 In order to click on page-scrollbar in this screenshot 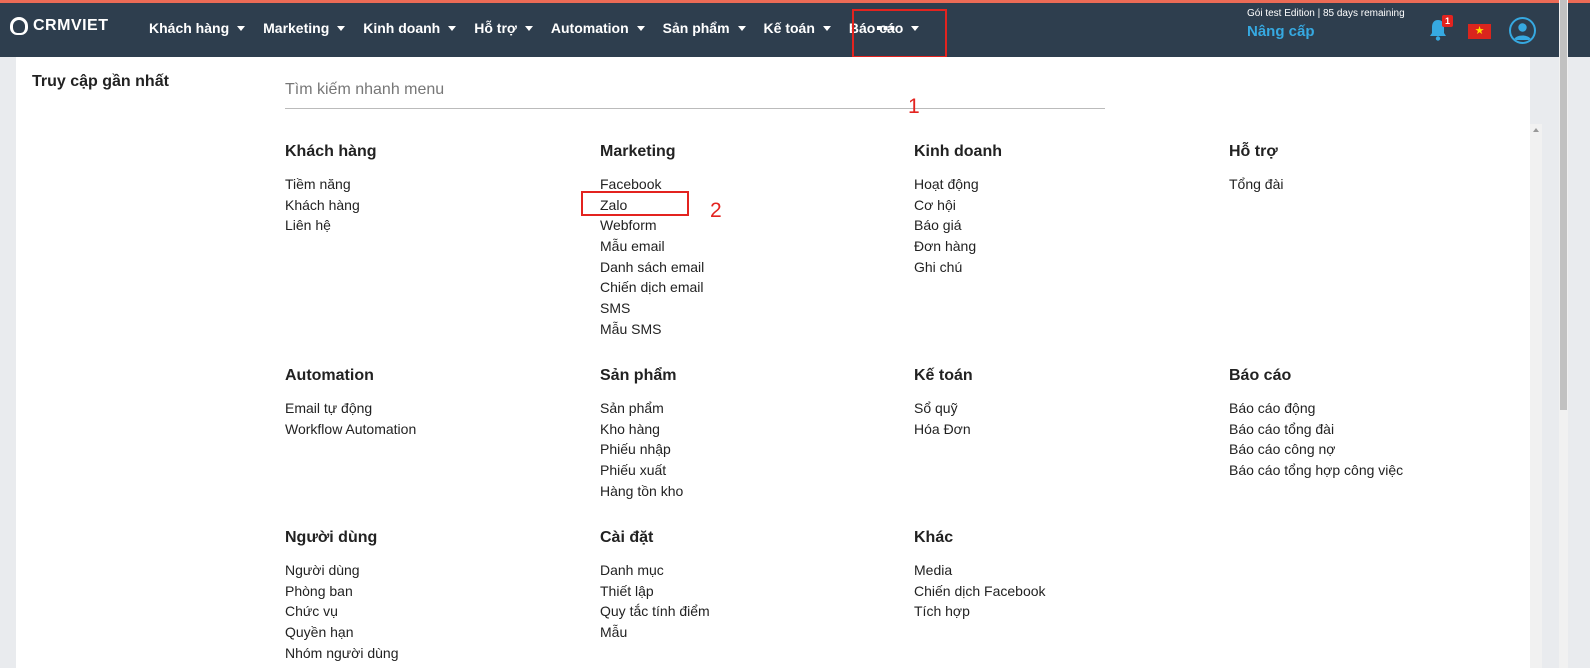, I will do `click(1563, 334)`.